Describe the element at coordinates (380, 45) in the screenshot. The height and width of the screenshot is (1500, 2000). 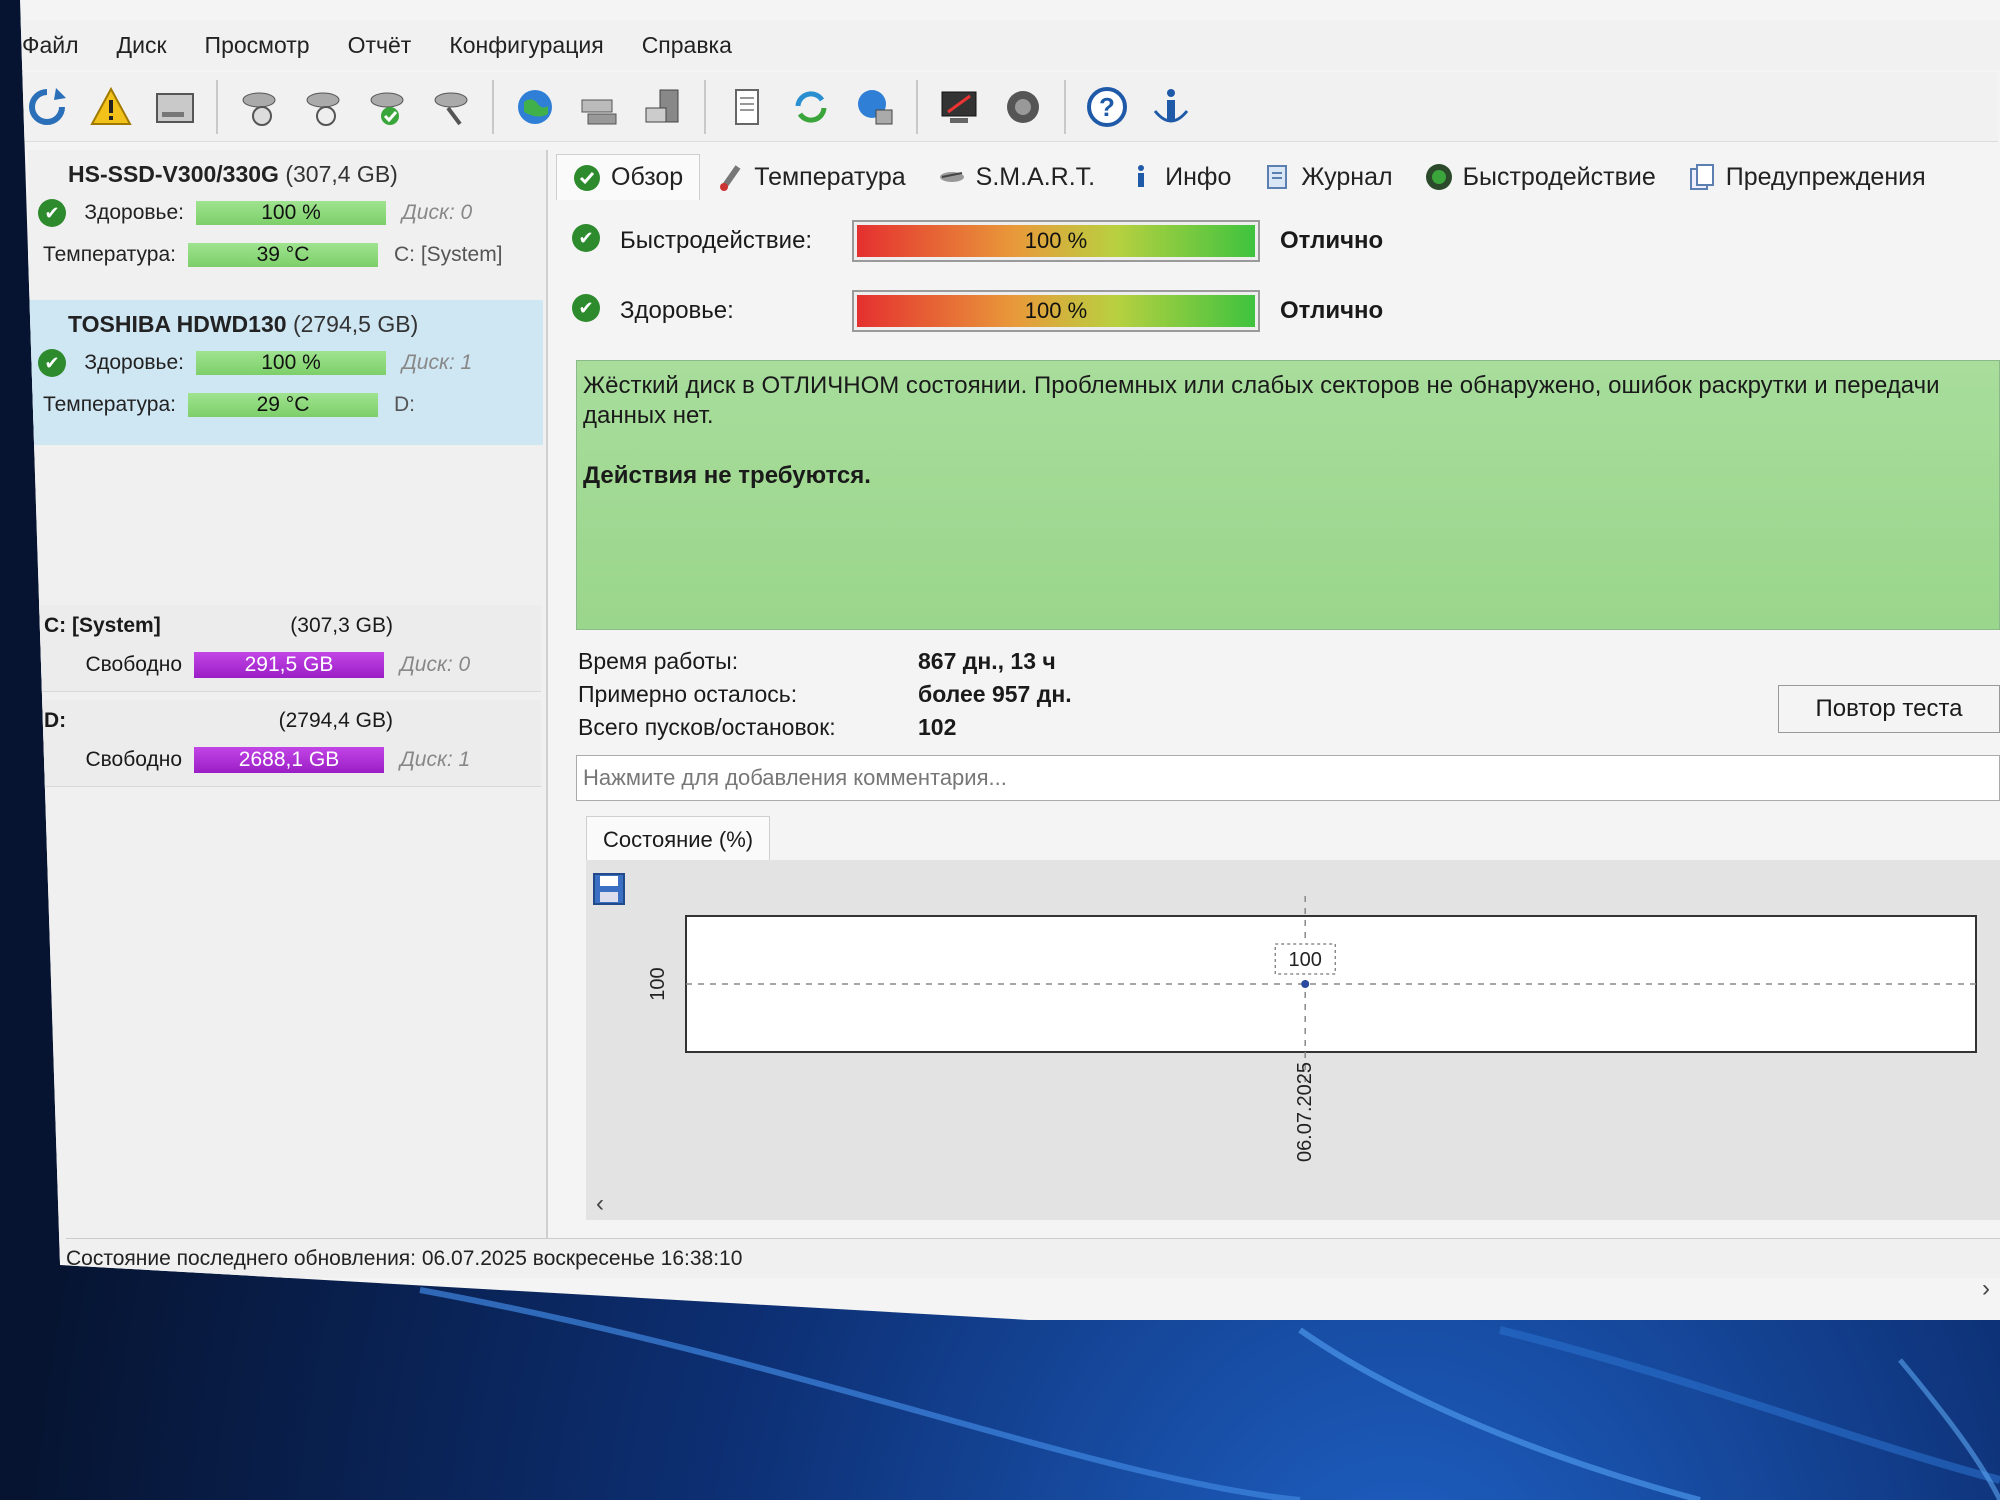
I see `menu-report: Отчёт` at that location.